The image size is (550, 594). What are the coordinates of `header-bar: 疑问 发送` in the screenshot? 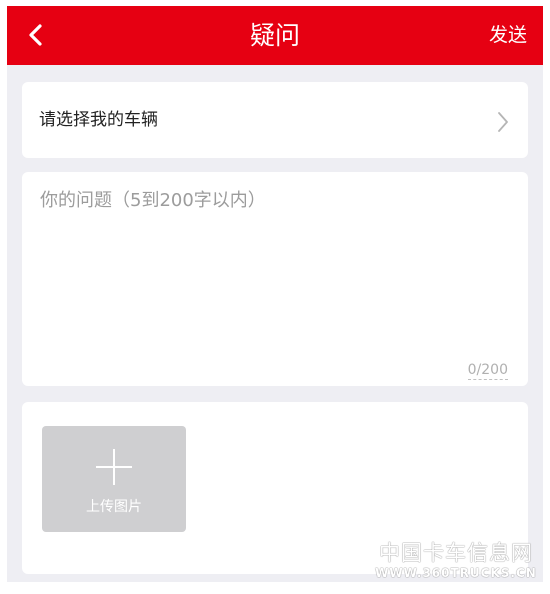 It's located at (275, 35).